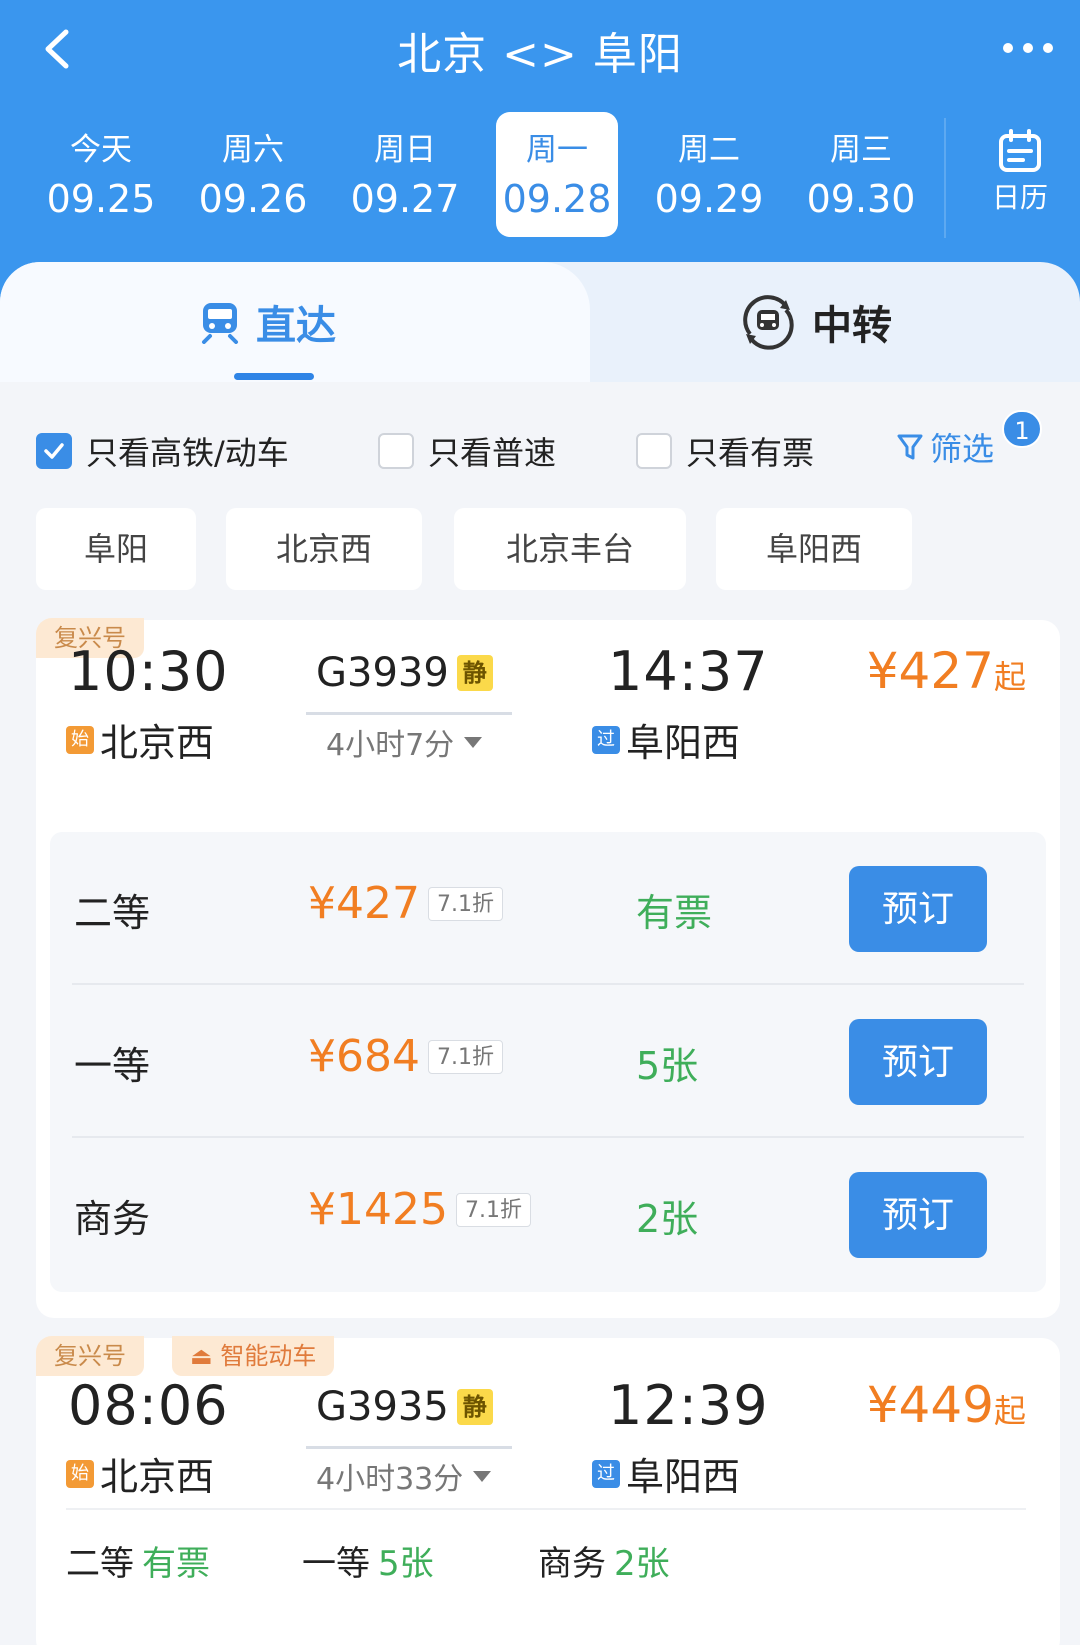  Describe the element at coordinates (750, 453) in the screenshot. I see `checkbox-label: 只看有票` at that location.